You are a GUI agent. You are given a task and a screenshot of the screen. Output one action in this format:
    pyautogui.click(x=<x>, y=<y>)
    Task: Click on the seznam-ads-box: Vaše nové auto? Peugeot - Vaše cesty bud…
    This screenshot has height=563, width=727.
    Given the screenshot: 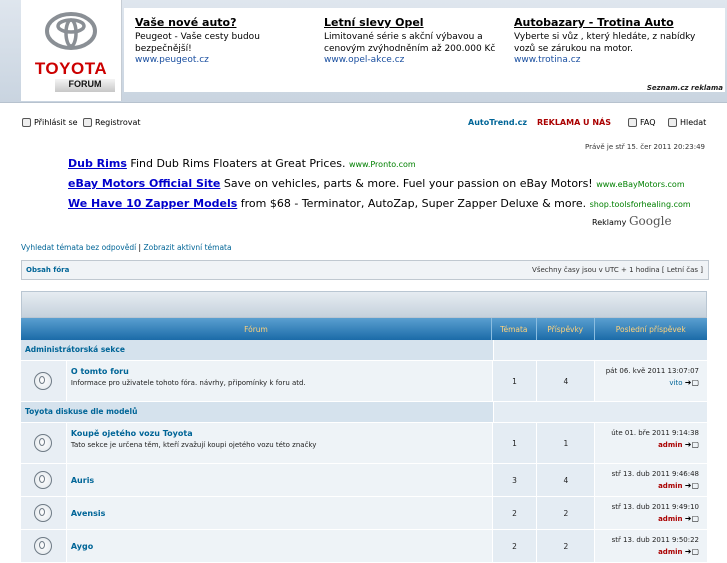 What is the action you would take?
    pyautogui.click(x=424, y=50)
    